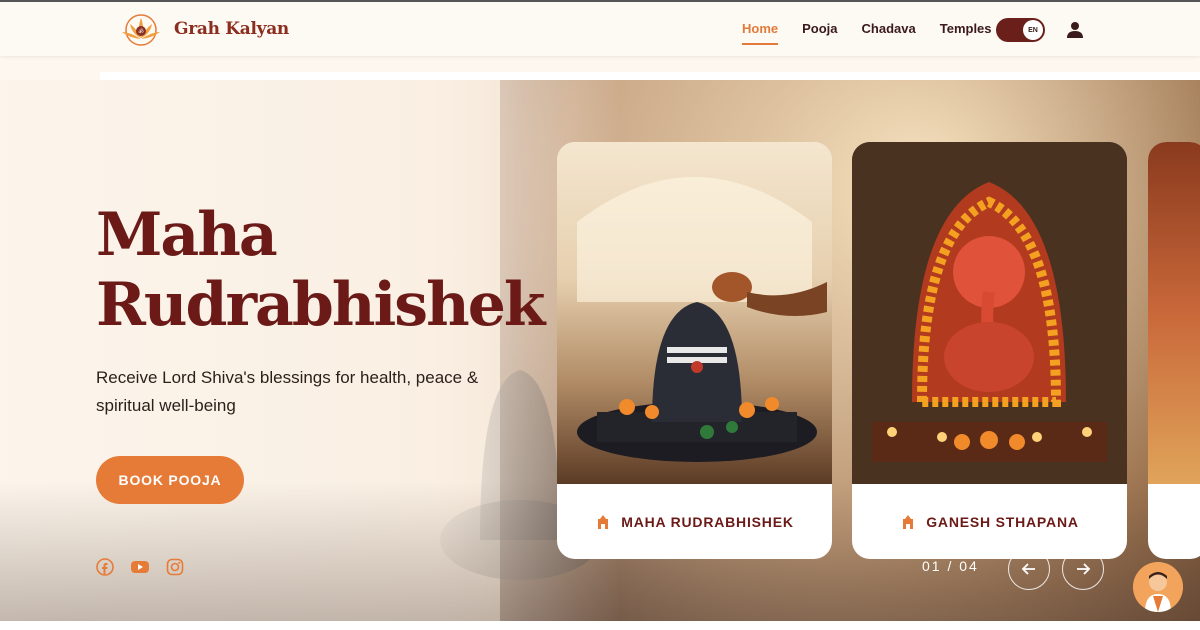  What do you see at coordinates (950, 566) in the screenshot?
I see `carousel-counter: 01 / 04` at bounding box center [950, 566].